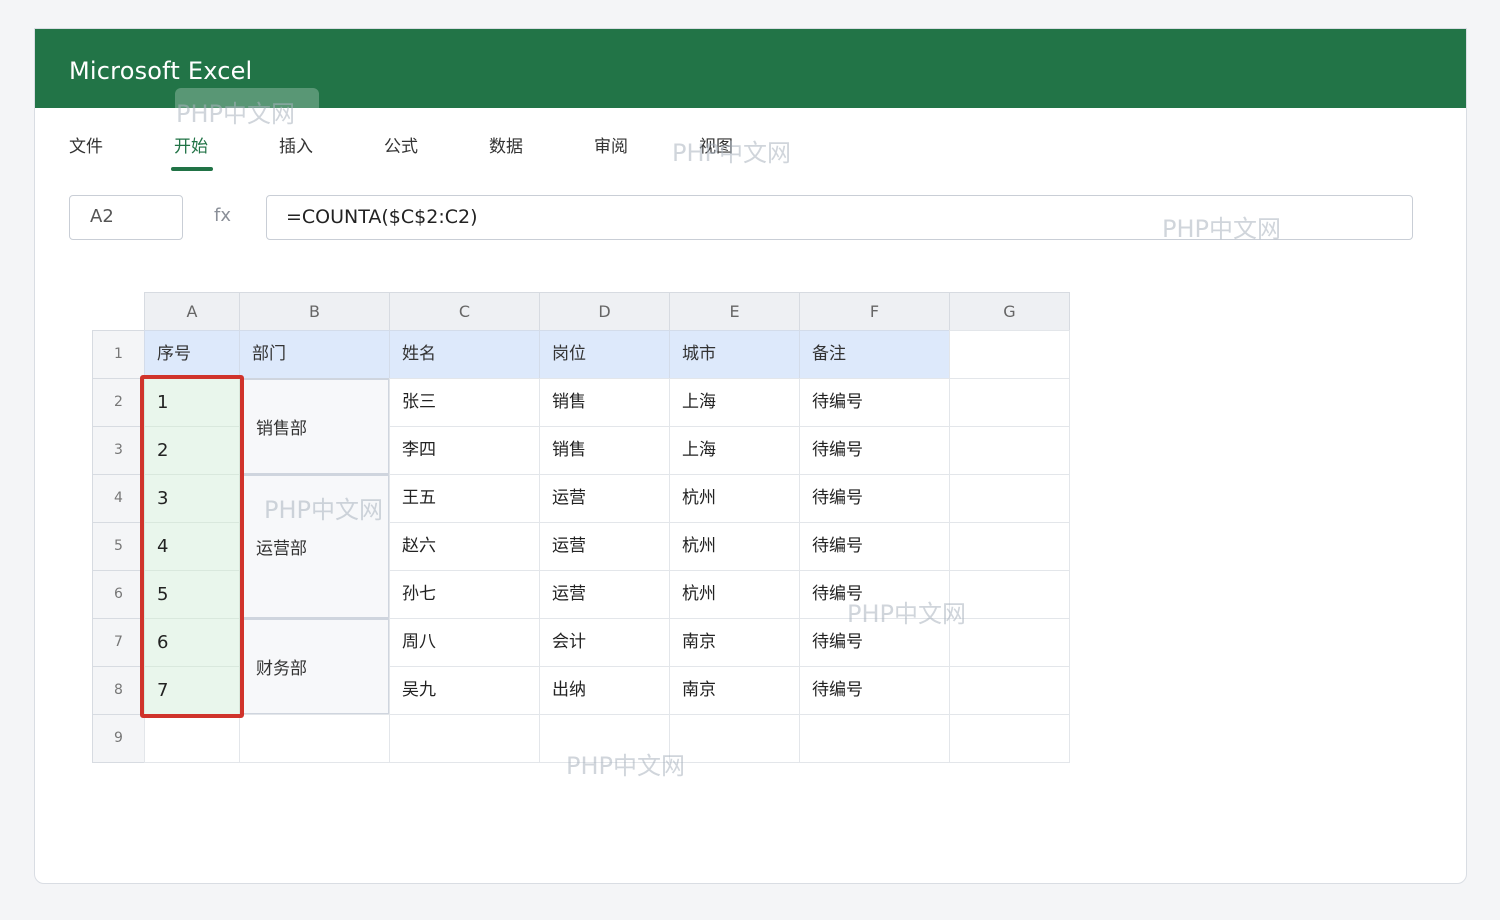  What do you see at coordinates (604, 402) in the screenshot?
I see `cell-d2: 销售` at bounding box center [604, 402].